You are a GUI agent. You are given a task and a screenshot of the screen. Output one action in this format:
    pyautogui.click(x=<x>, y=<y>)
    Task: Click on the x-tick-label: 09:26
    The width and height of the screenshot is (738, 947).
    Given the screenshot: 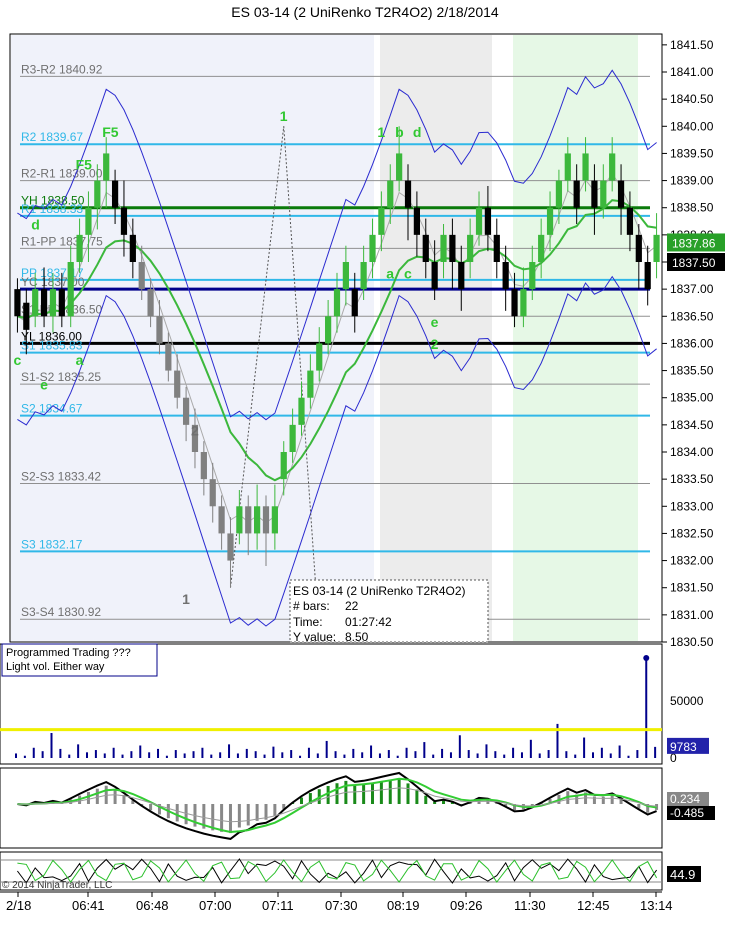 What is the action you would take?
    pyautogui.click(x=466, y=905)
    